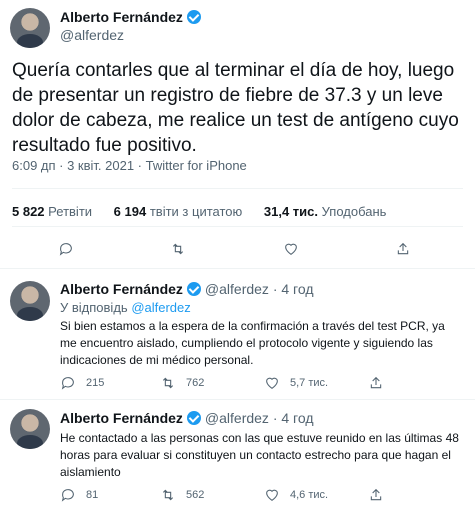  I want to click on main-tweet-actions, so click(237, 249).